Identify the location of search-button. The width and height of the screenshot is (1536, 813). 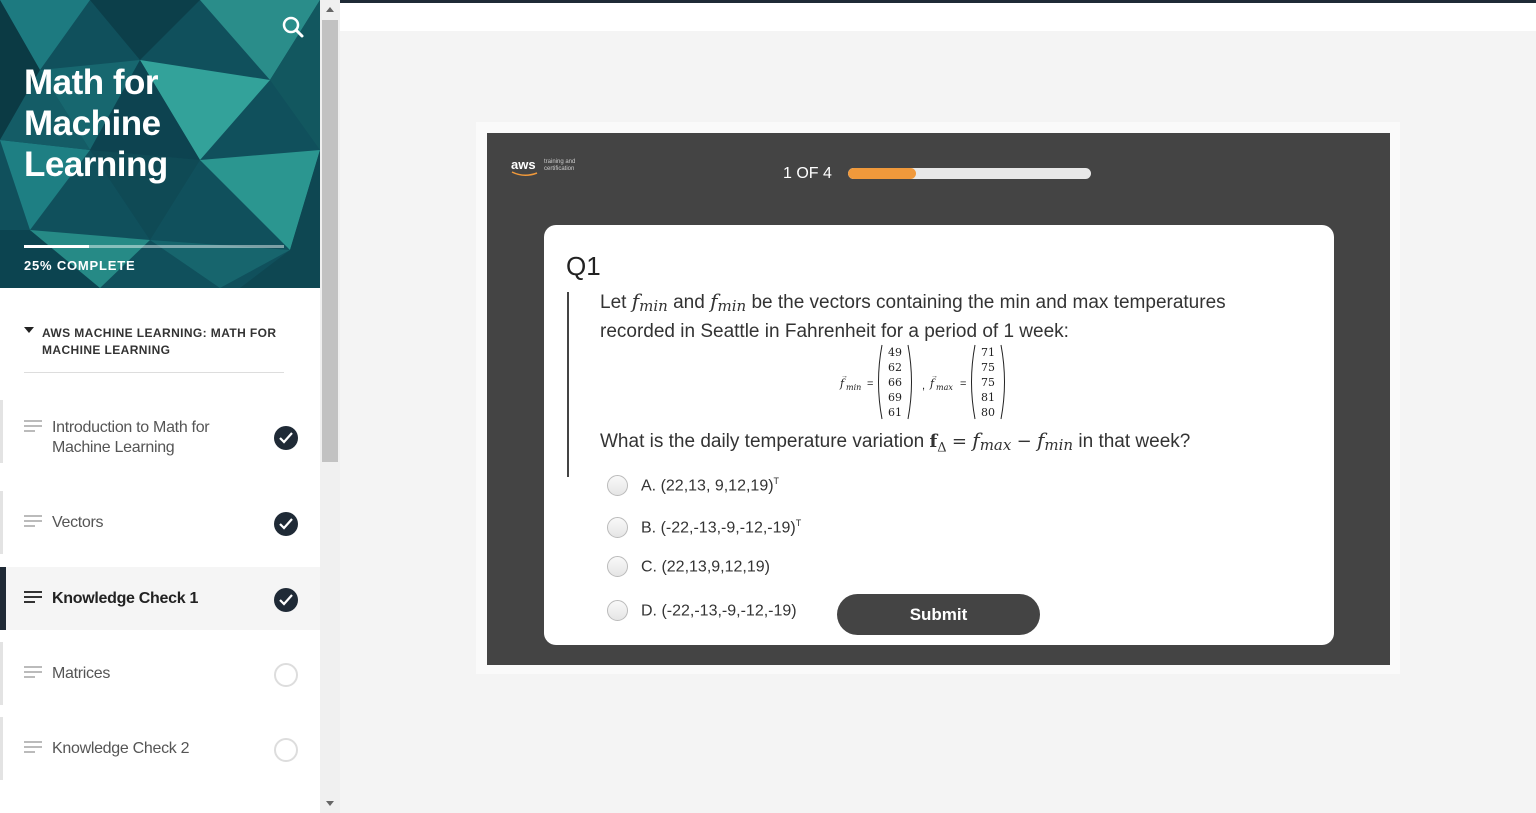
(293, 27).